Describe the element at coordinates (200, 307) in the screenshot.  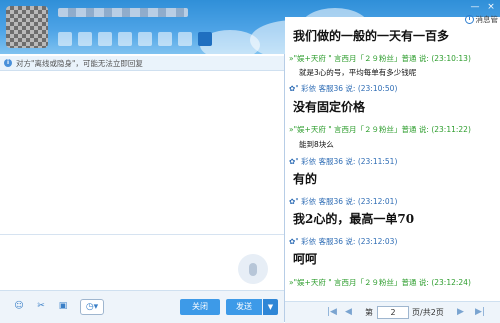
I see `close-button: 关闭` at that location.